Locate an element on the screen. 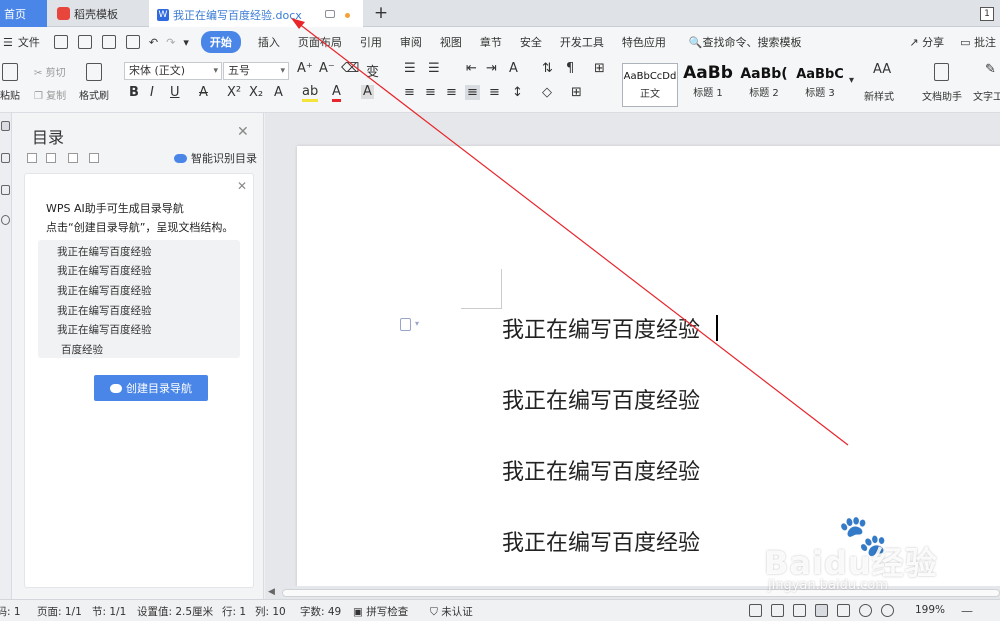 The width and height of the screenshot is (1000, 621). shrink-font-icon: A⁻ is located at coordinates (327, 68).